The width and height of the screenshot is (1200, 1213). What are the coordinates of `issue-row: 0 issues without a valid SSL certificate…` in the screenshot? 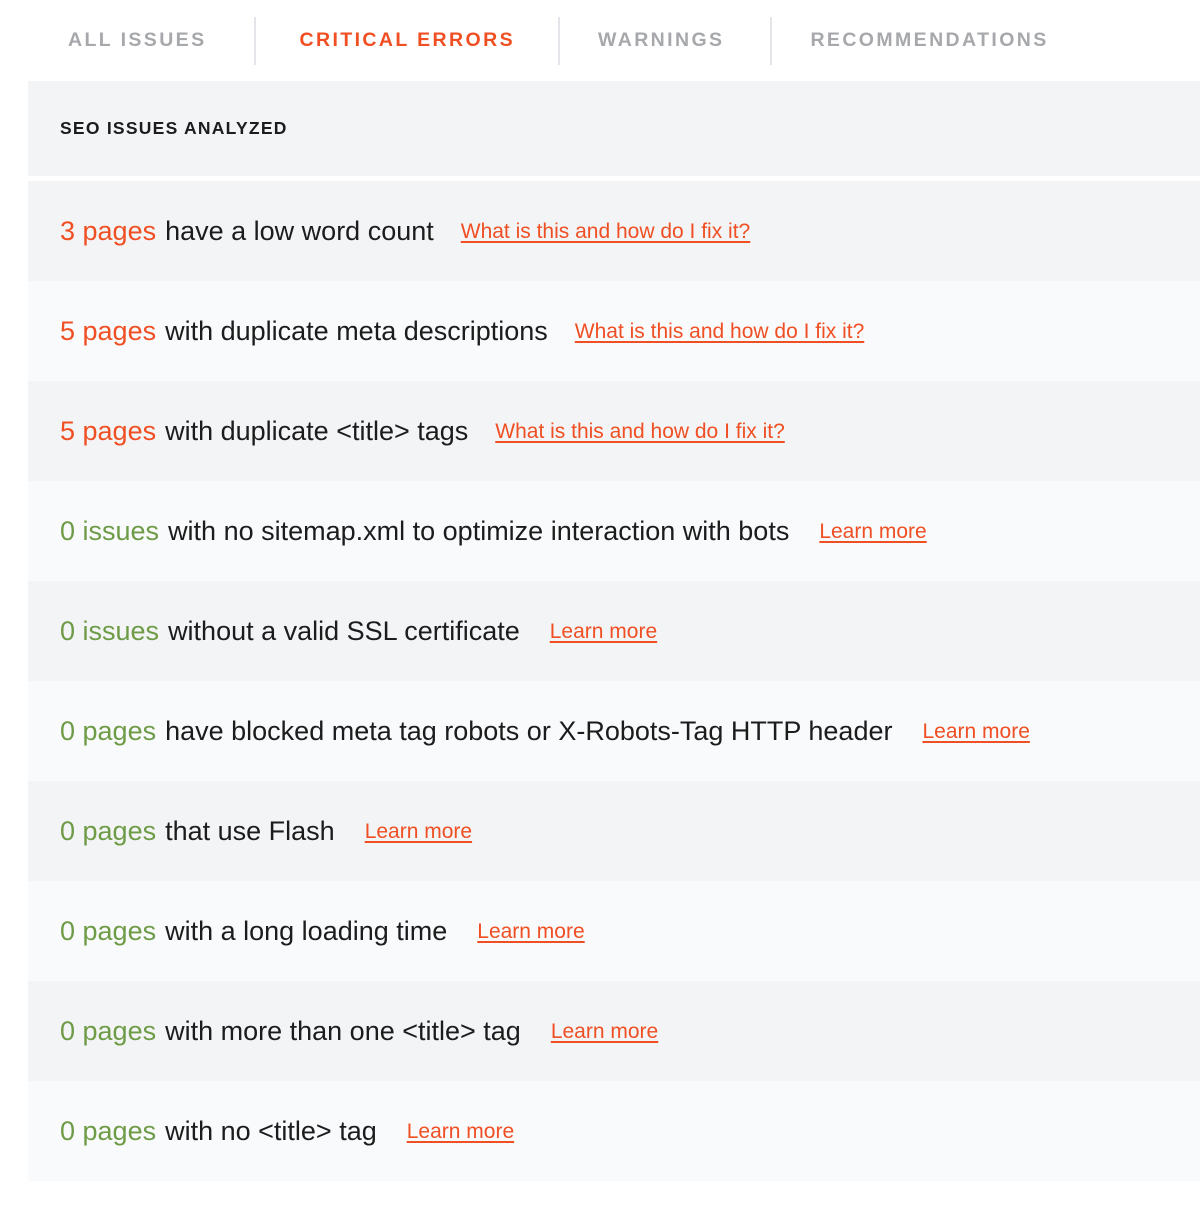 It's located at (614, 631).